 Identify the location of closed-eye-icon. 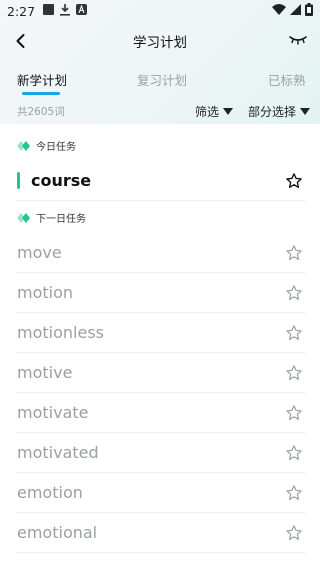
(298, 40).